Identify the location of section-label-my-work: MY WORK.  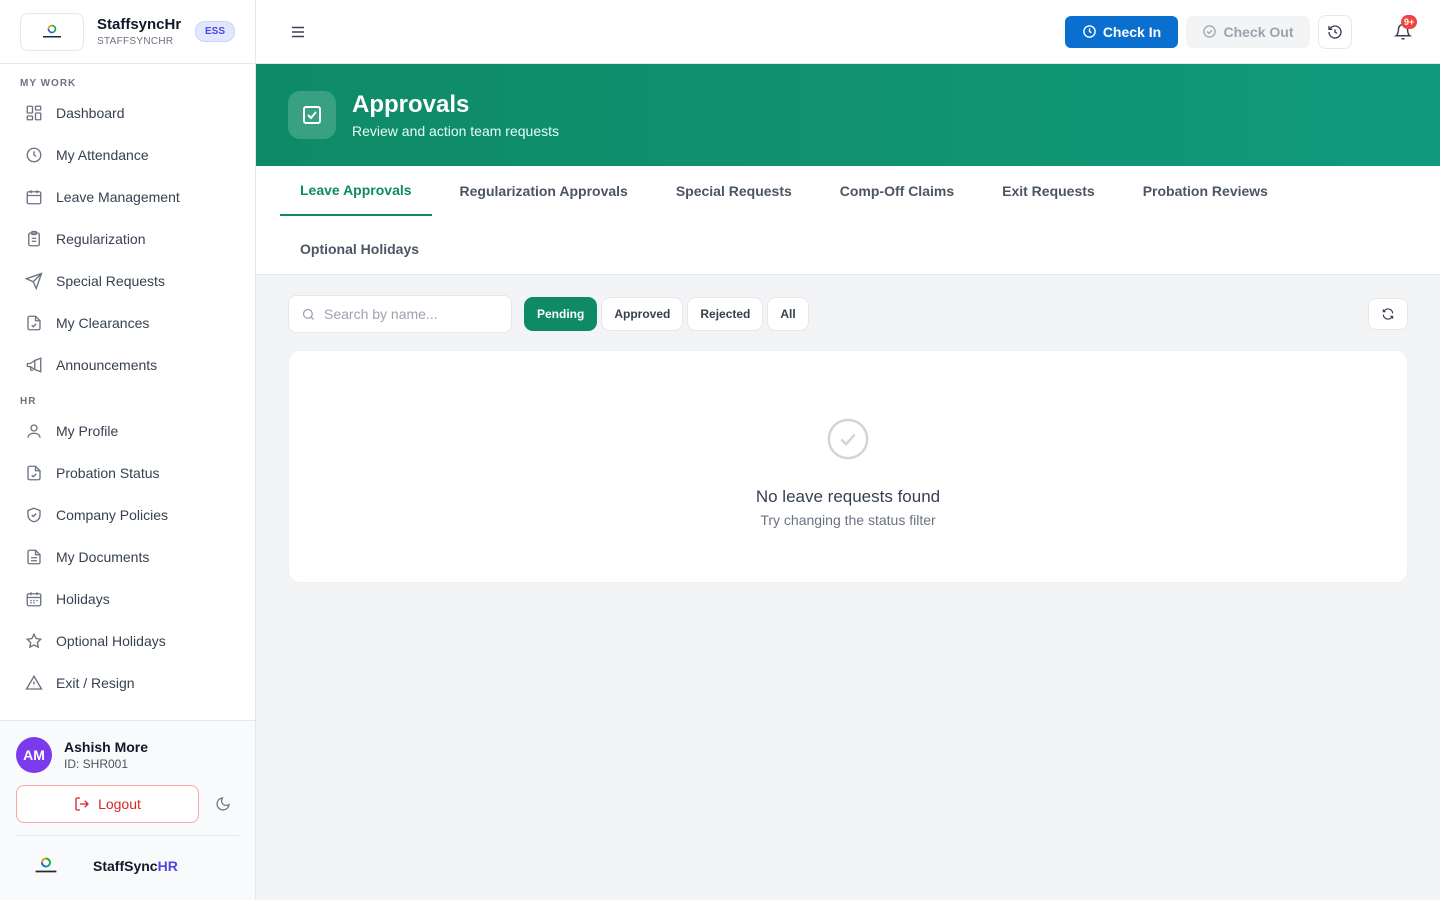
(48, 83).